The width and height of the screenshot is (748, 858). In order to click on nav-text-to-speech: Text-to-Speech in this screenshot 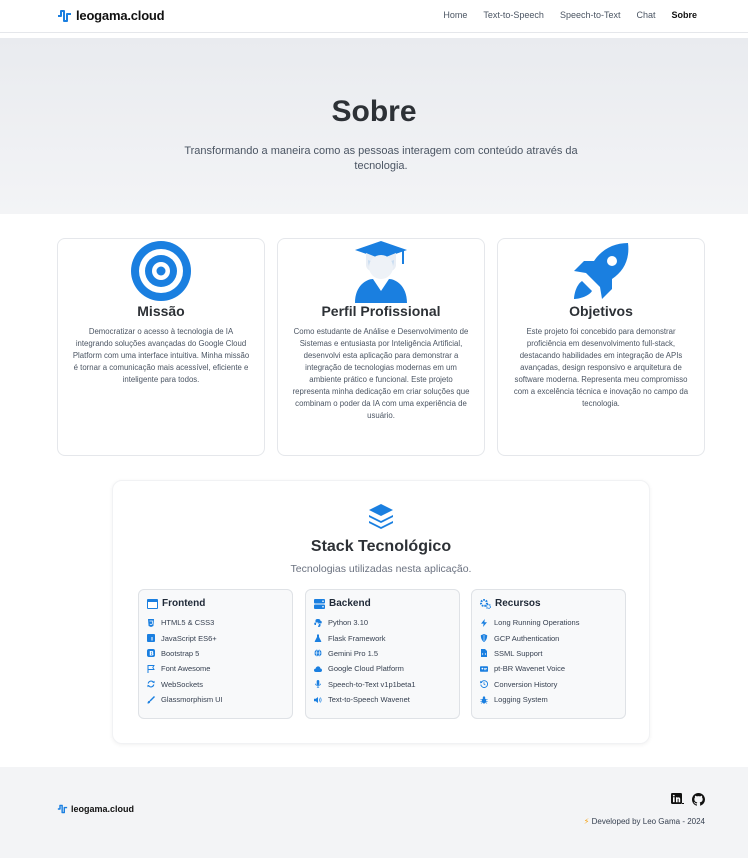, I will do `click(513, 15)`.